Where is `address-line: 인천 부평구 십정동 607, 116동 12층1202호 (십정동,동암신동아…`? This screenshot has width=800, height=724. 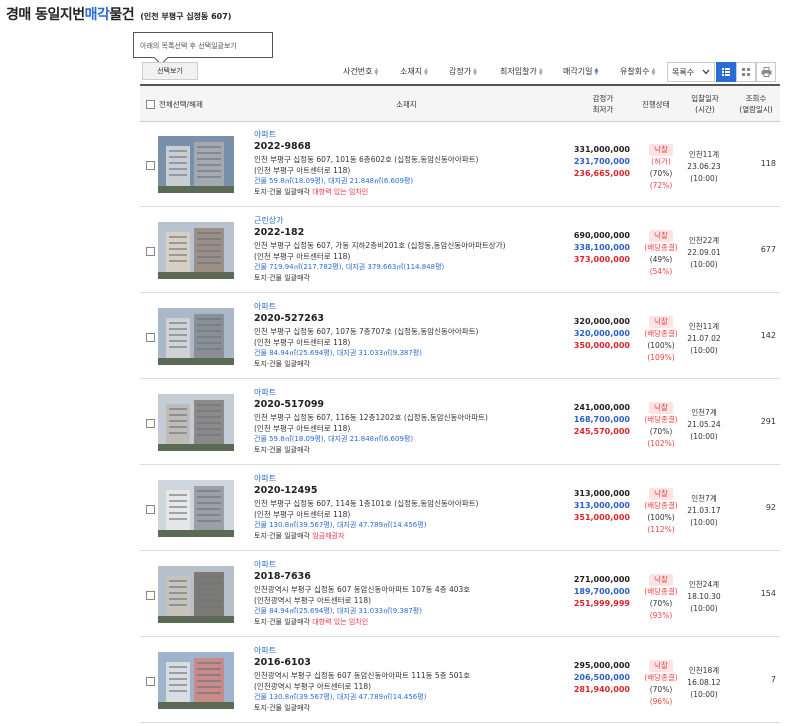 address-line: 인천 부평구 십정동 607, 116동 12층1202호 (십정동,동암신동아… is located at coordinates (371, 417).